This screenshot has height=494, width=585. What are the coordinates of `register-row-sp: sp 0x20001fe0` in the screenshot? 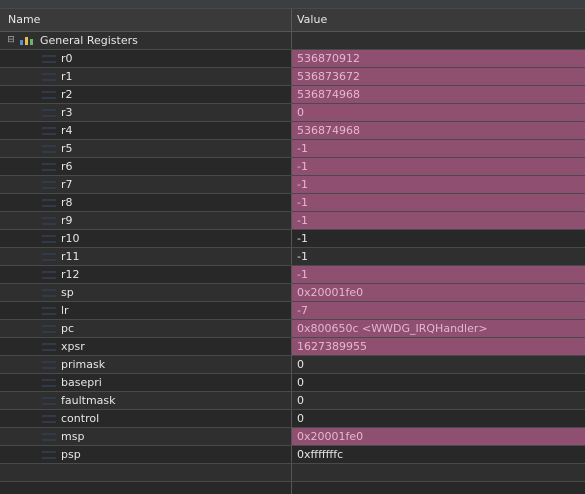 It's located at (292, 293).